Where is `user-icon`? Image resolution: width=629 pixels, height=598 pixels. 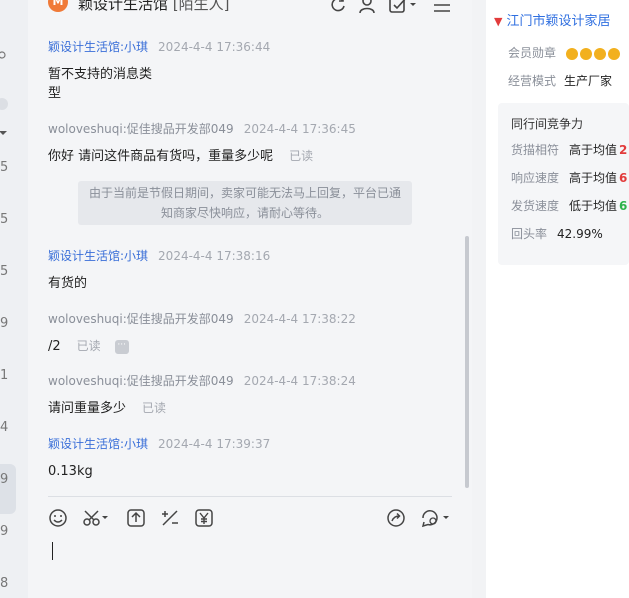
user-icon is located at coordinates (368, 7).